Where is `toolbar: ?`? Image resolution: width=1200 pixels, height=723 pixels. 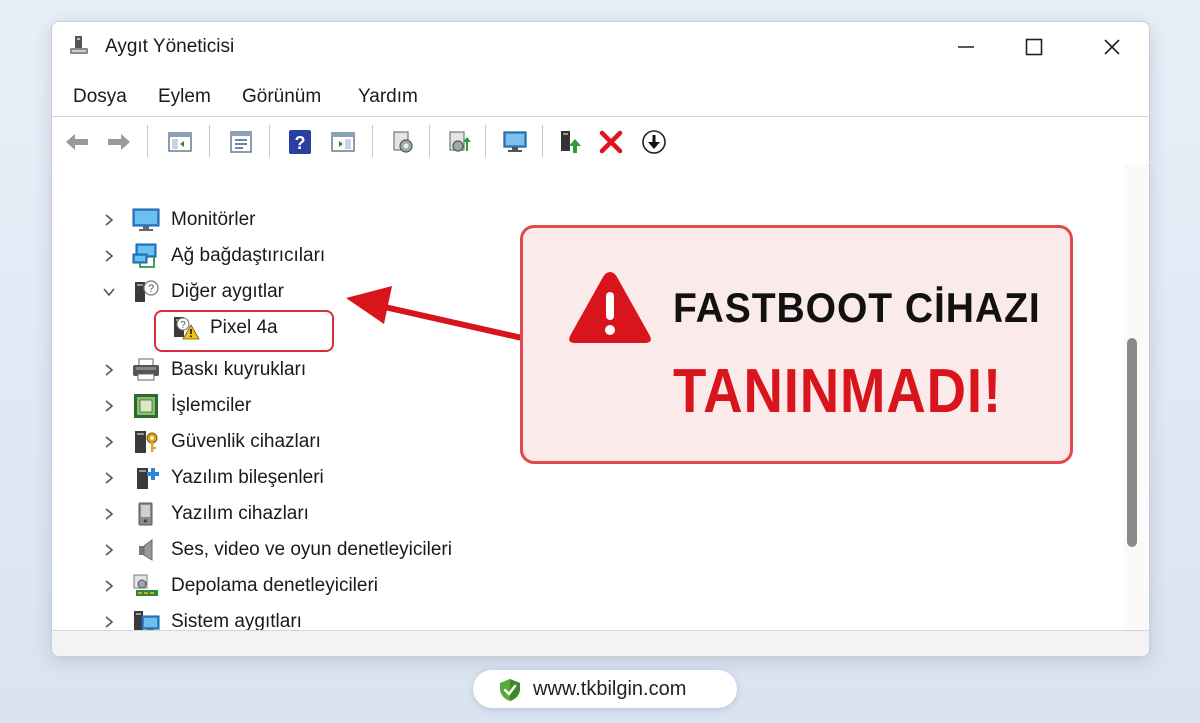 toolbar: ? is located at coordinates (600, 141).